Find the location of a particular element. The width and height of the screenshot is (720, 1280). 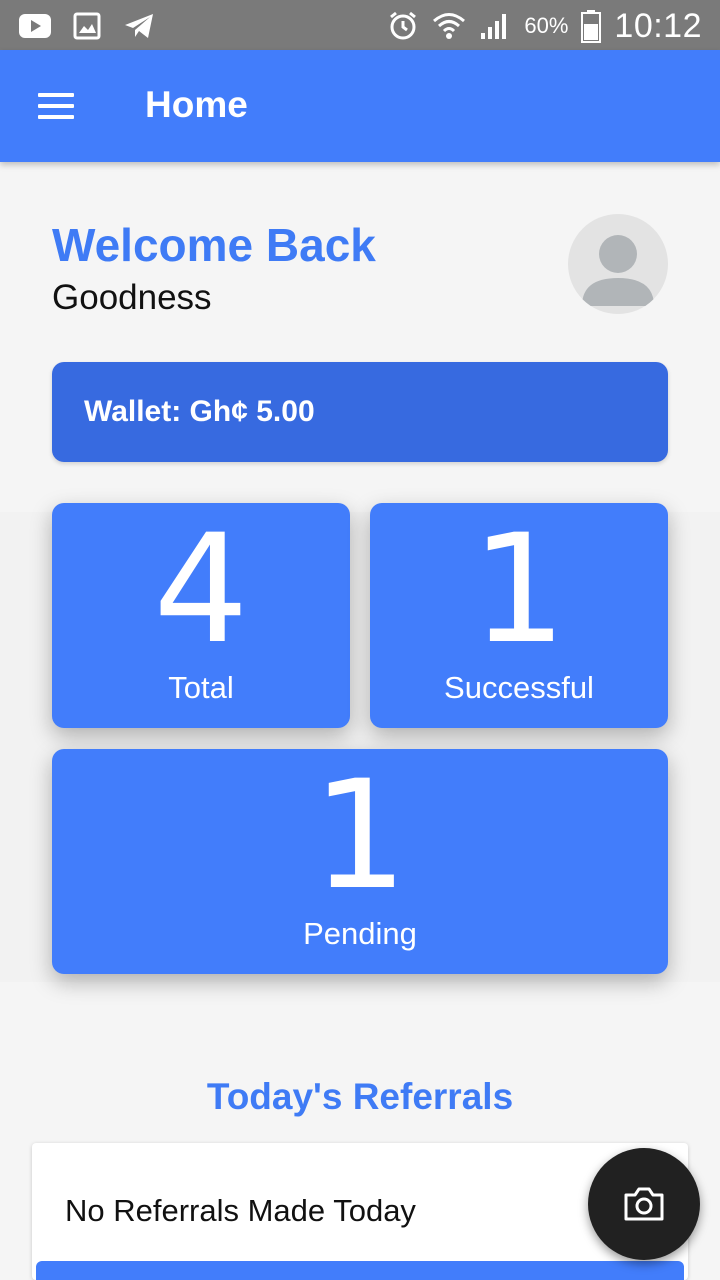

page-title: Home is located at coordinates (196, 104).